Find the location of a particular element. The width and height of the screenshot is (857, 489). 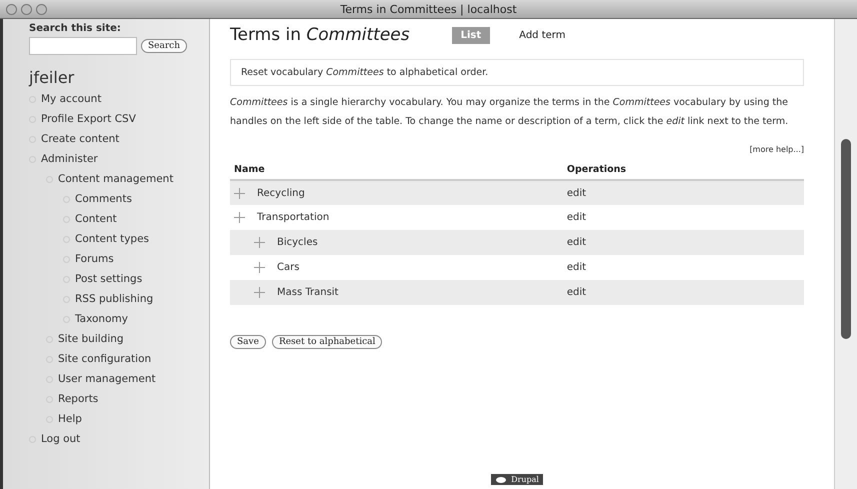

badge-label: Drupal is located at coordinates (525, 479).